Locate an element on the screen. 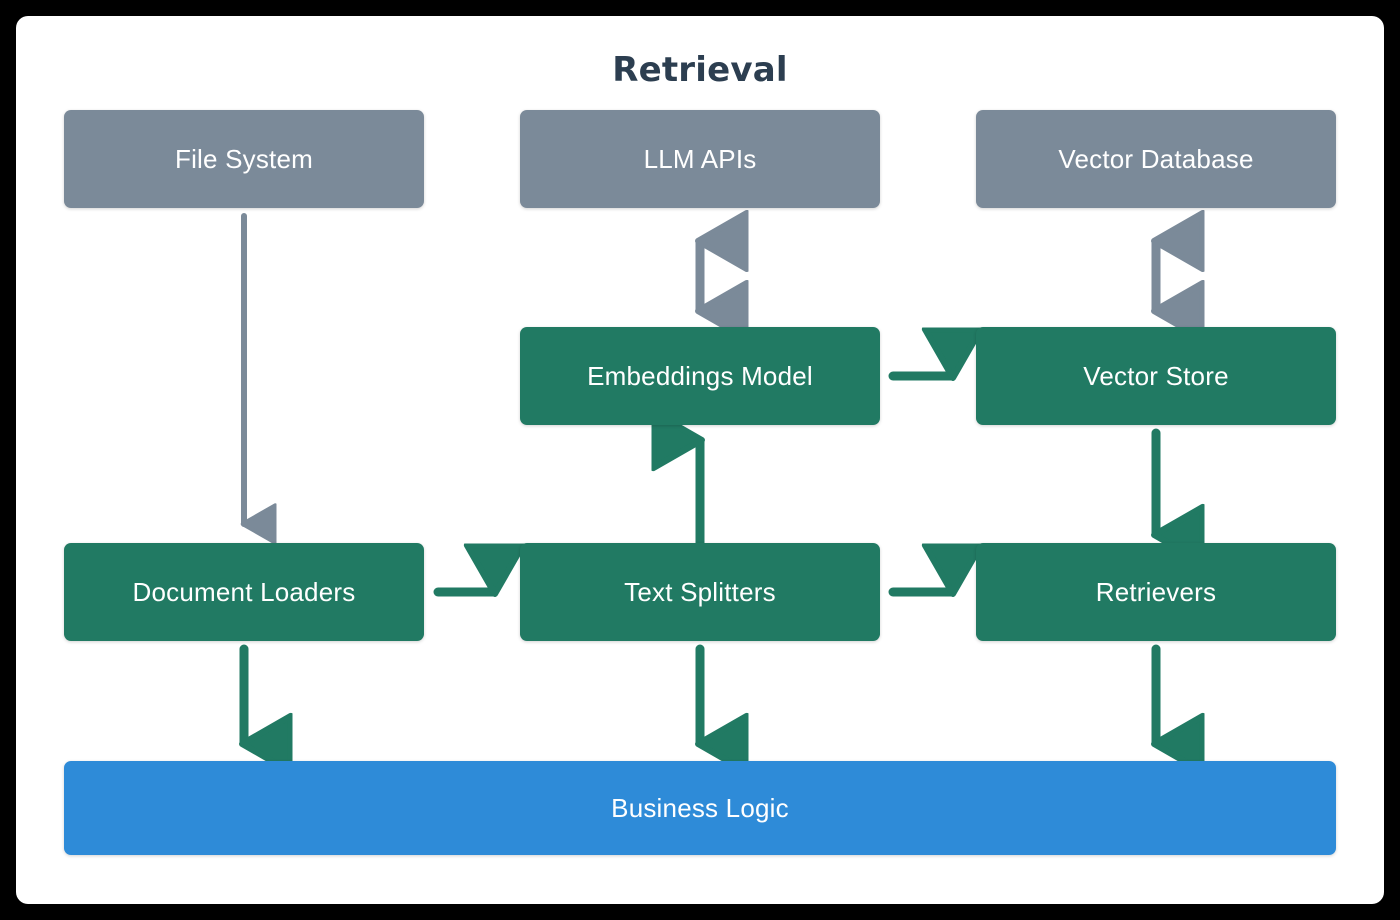 The width and height of the screenshot is (1400, 920). node-embeddings-model-label: Embeddings Model is located at coordinates (700, 375).